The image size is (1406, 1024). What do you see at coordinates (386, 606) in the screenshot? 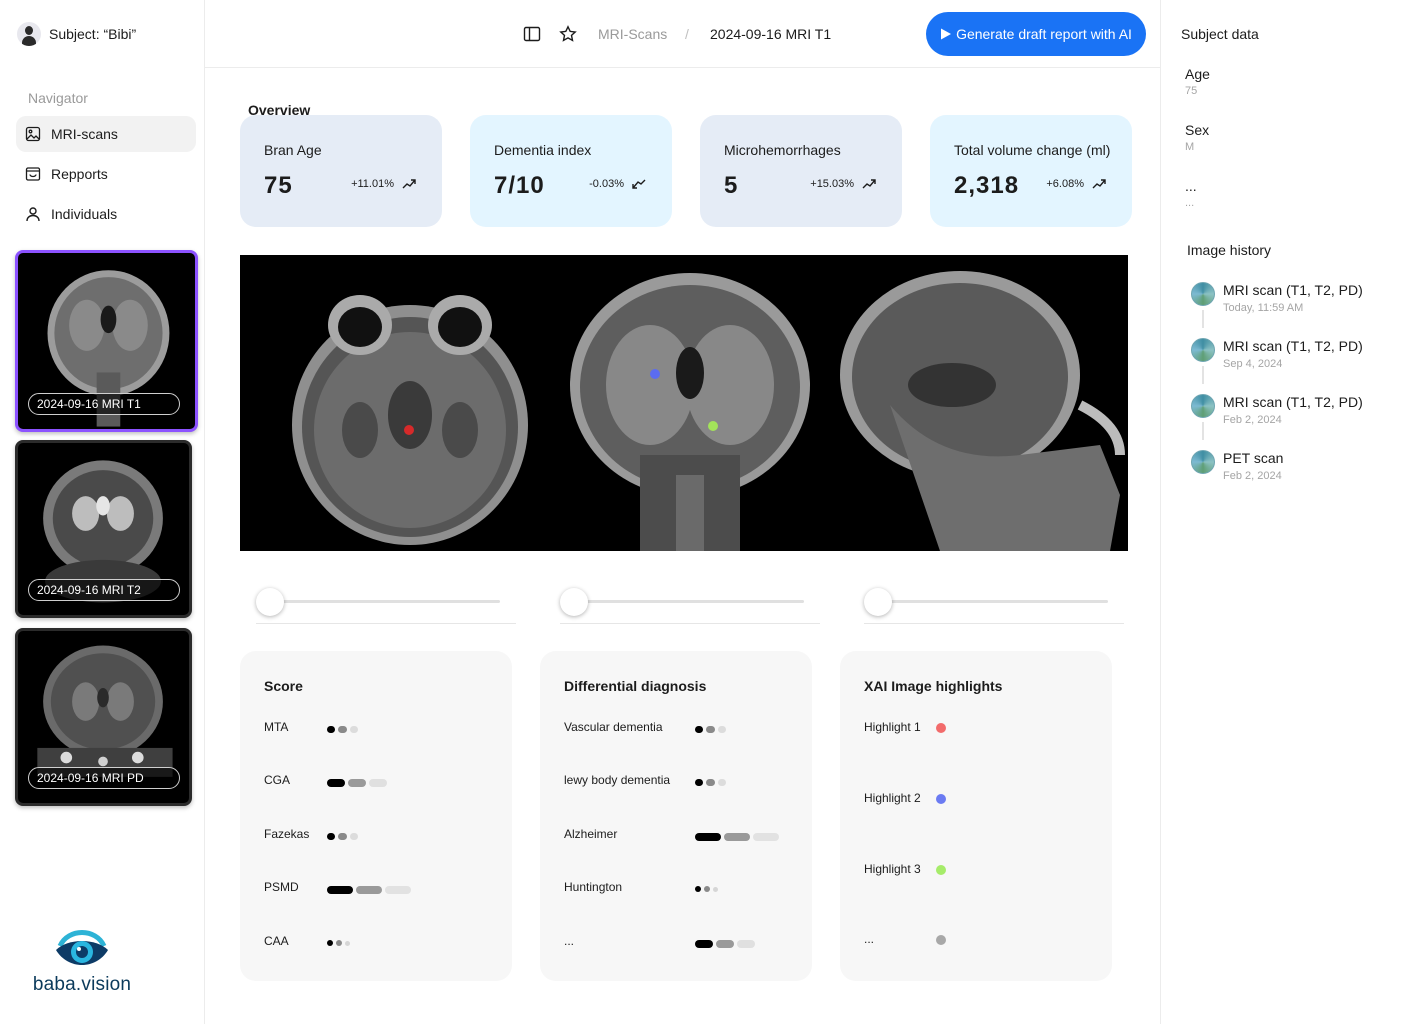
I see `axial-slice-slider` at bounding box center [386, 606].